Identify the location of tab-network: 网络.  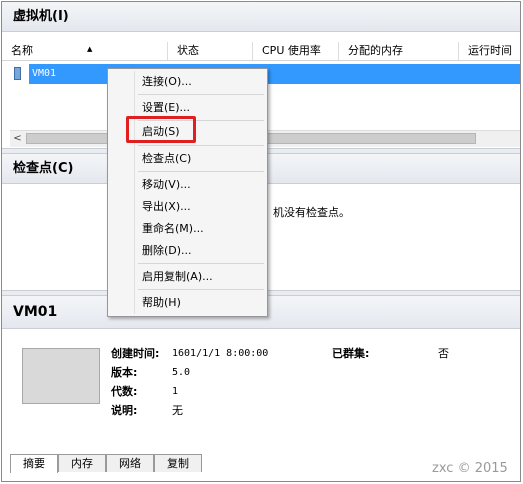
(130, 463).